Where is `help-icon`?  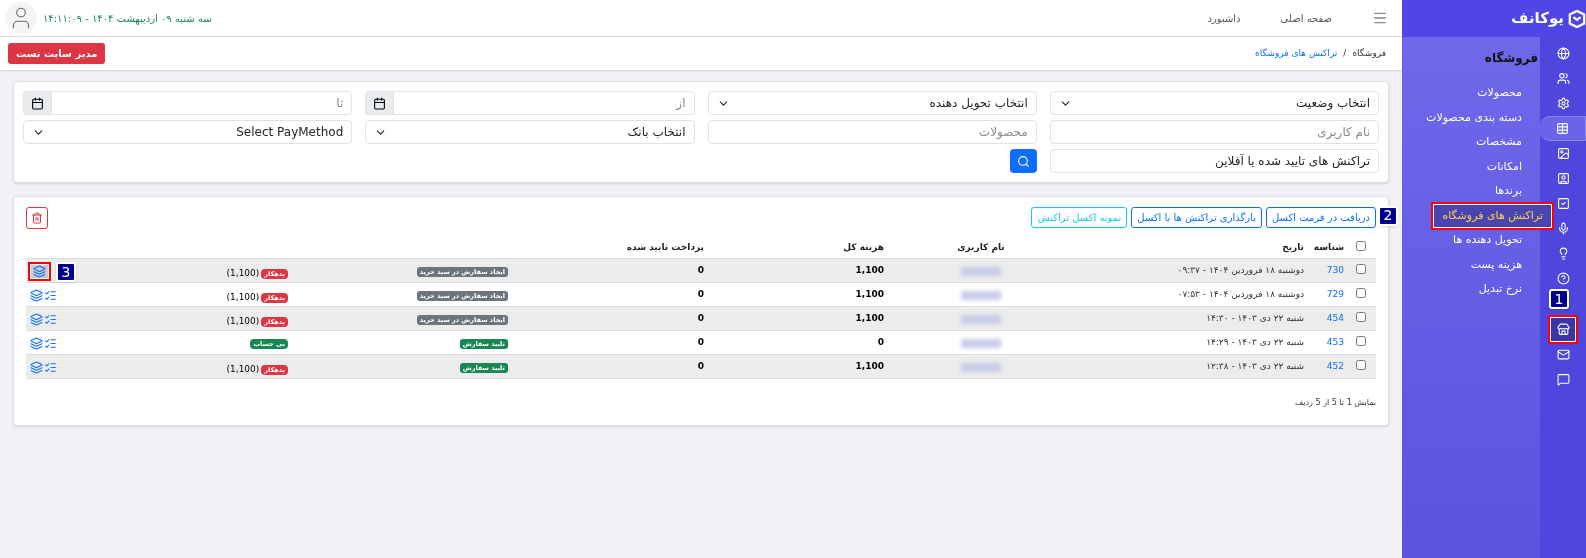
help-icon is located at coordinates (1563, 278).